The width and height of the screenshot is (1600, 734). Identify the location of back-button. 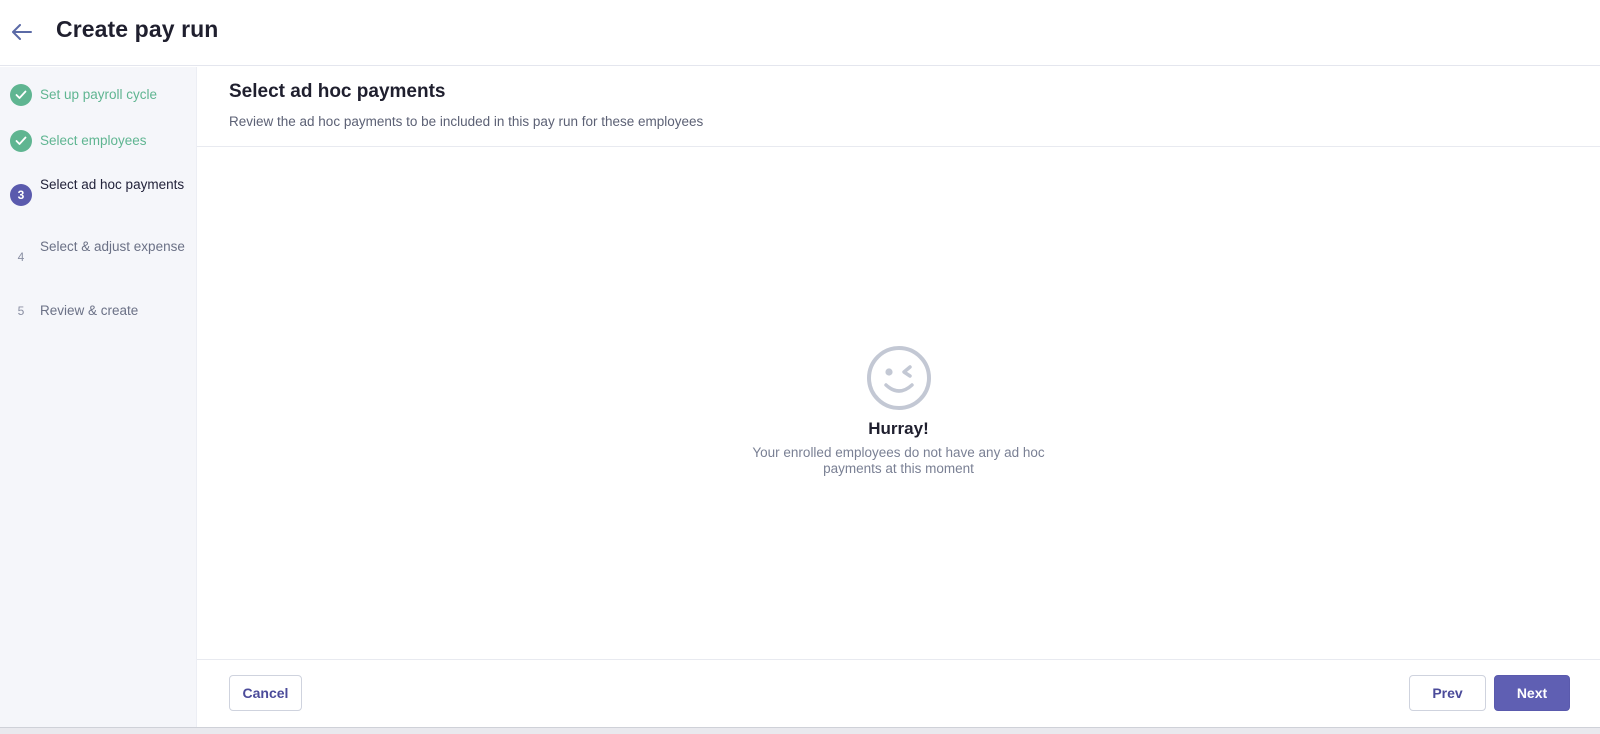
(22, 32).